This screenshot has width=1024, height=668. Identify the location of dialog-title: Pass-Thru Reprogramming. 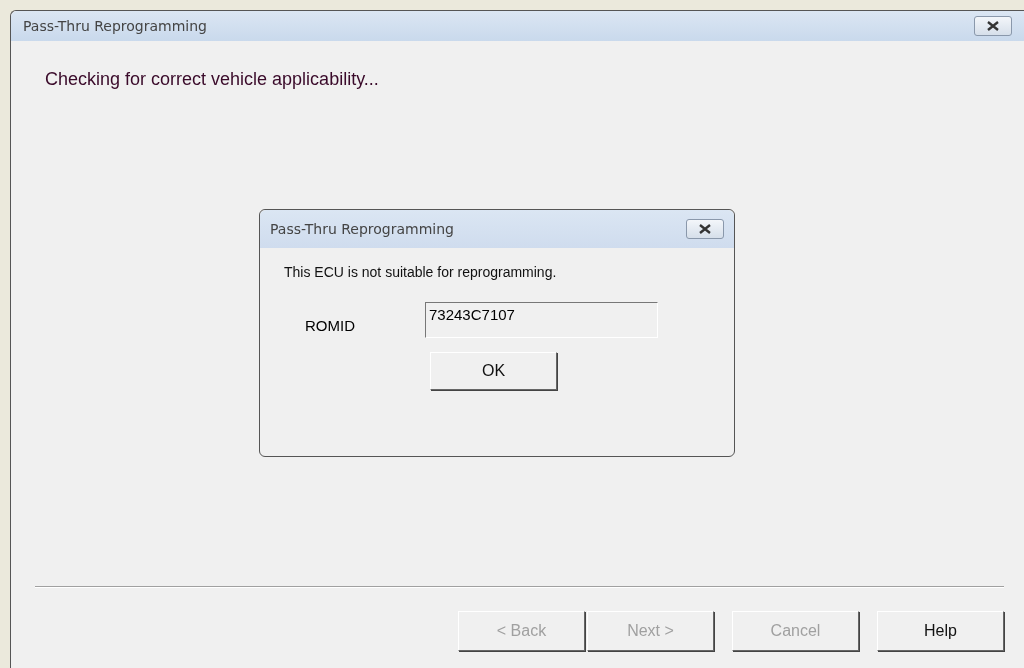
(362, 229).